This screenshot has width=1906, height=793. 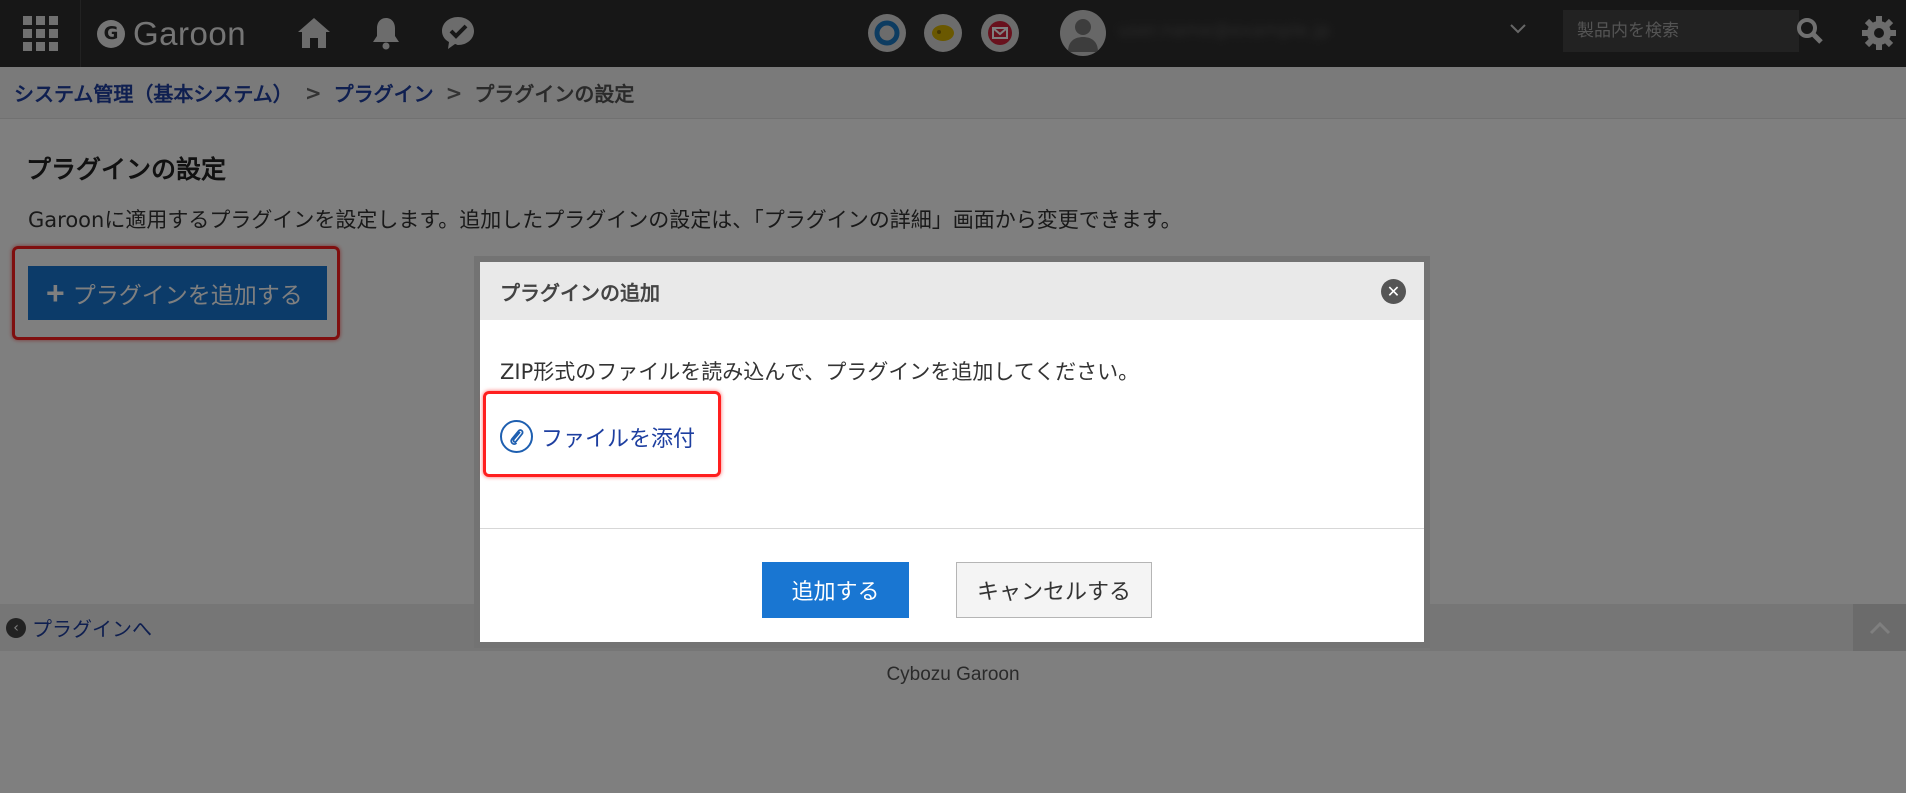 What do you see at coordinates (580, 292) in the screenshot?
I see `dialog-title: プラグインの追加` at bounding box center [580, 292].